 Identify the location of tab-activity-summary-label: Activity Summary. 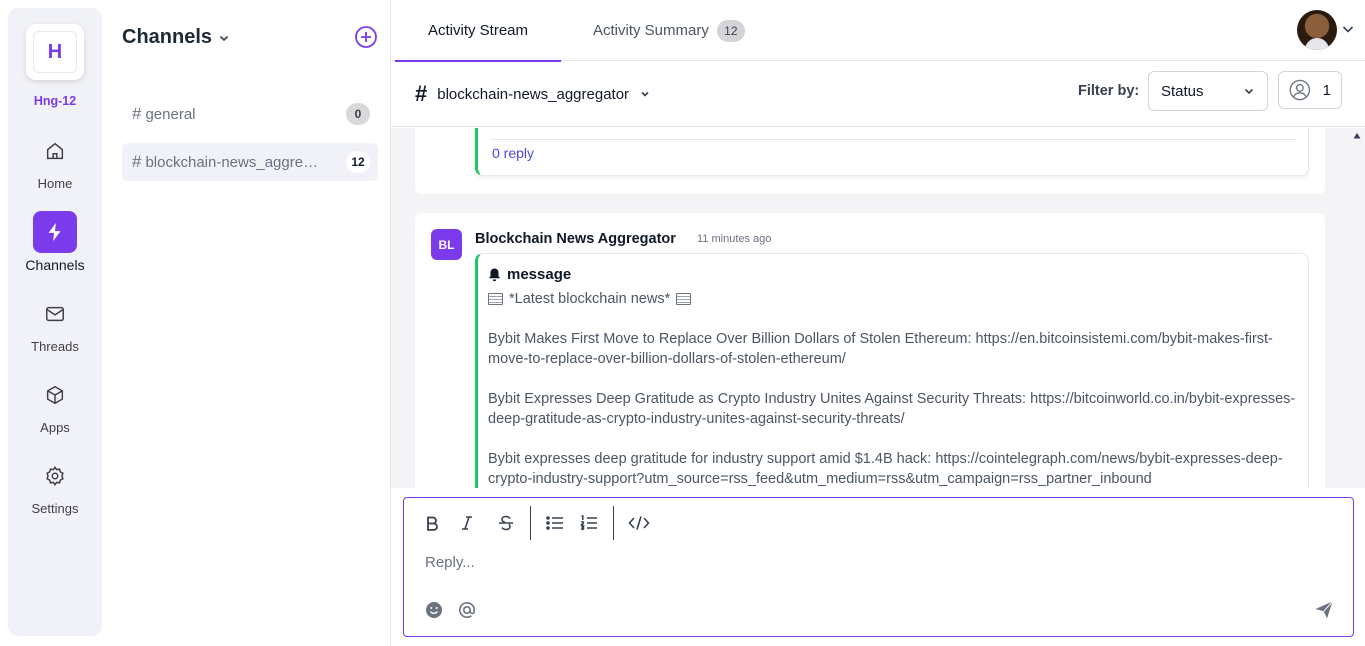
(651, 30).